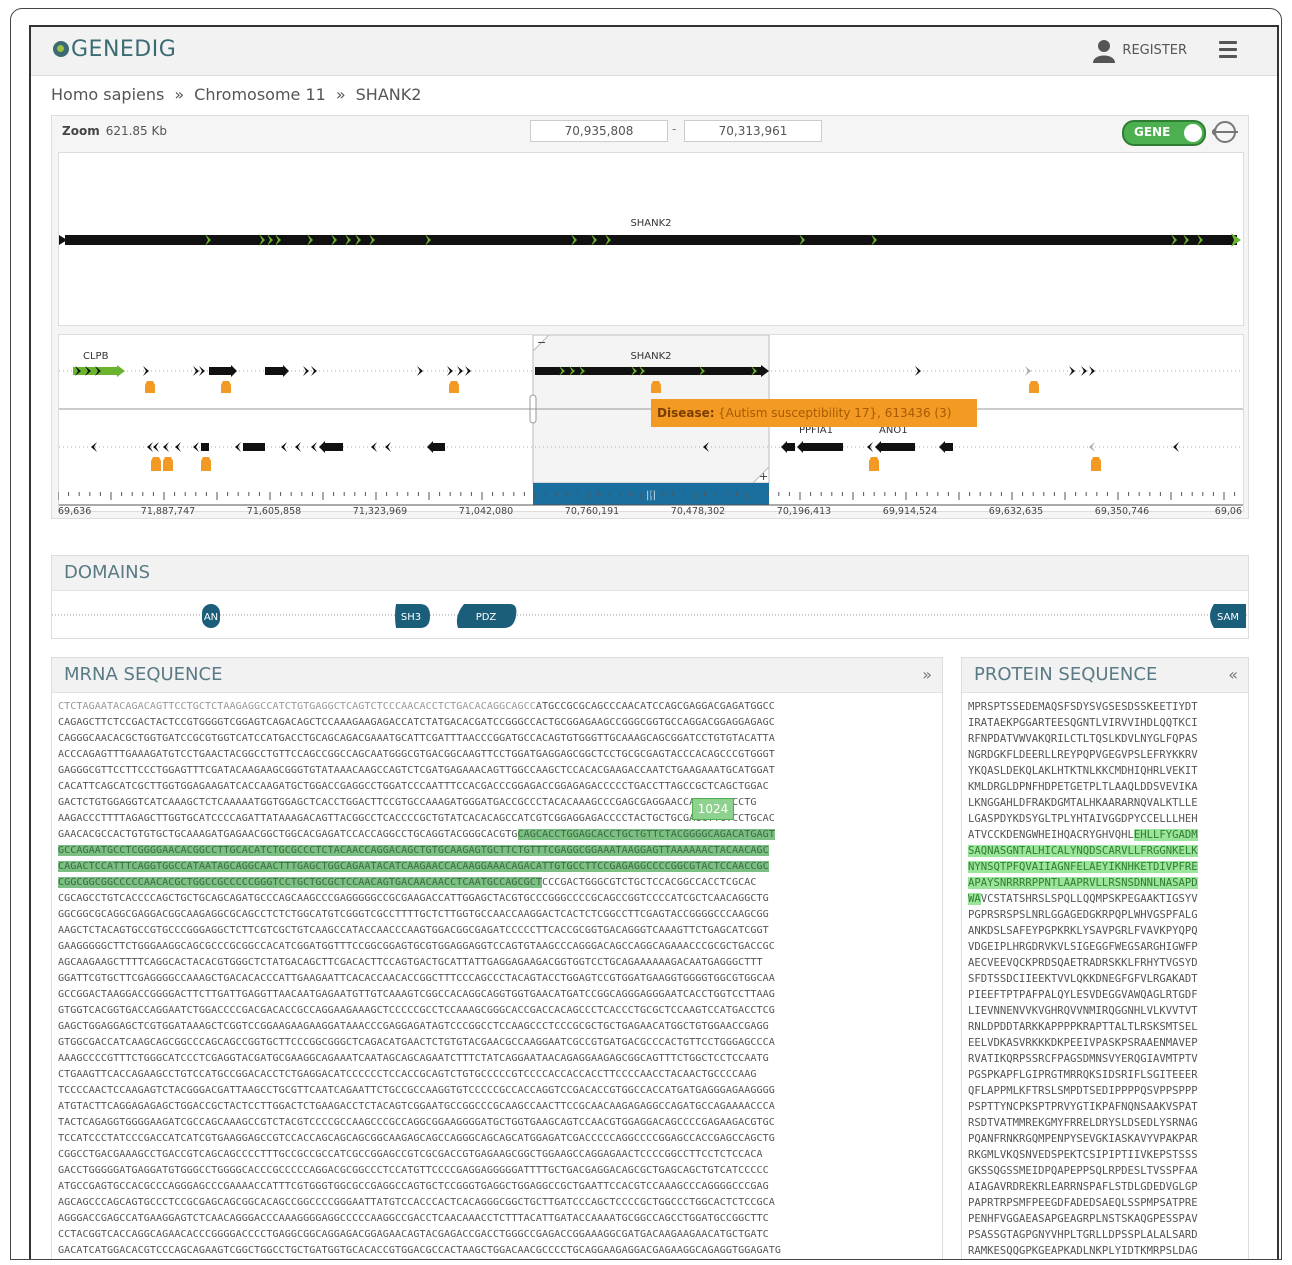  What do you see at coordinates (1083, 1235) in the screenshot?
I see `protein-line: PSASSGTAGPGNYVHPLTGRLLDPSSPLALALSARD` at bounding box center [1083, 1235].